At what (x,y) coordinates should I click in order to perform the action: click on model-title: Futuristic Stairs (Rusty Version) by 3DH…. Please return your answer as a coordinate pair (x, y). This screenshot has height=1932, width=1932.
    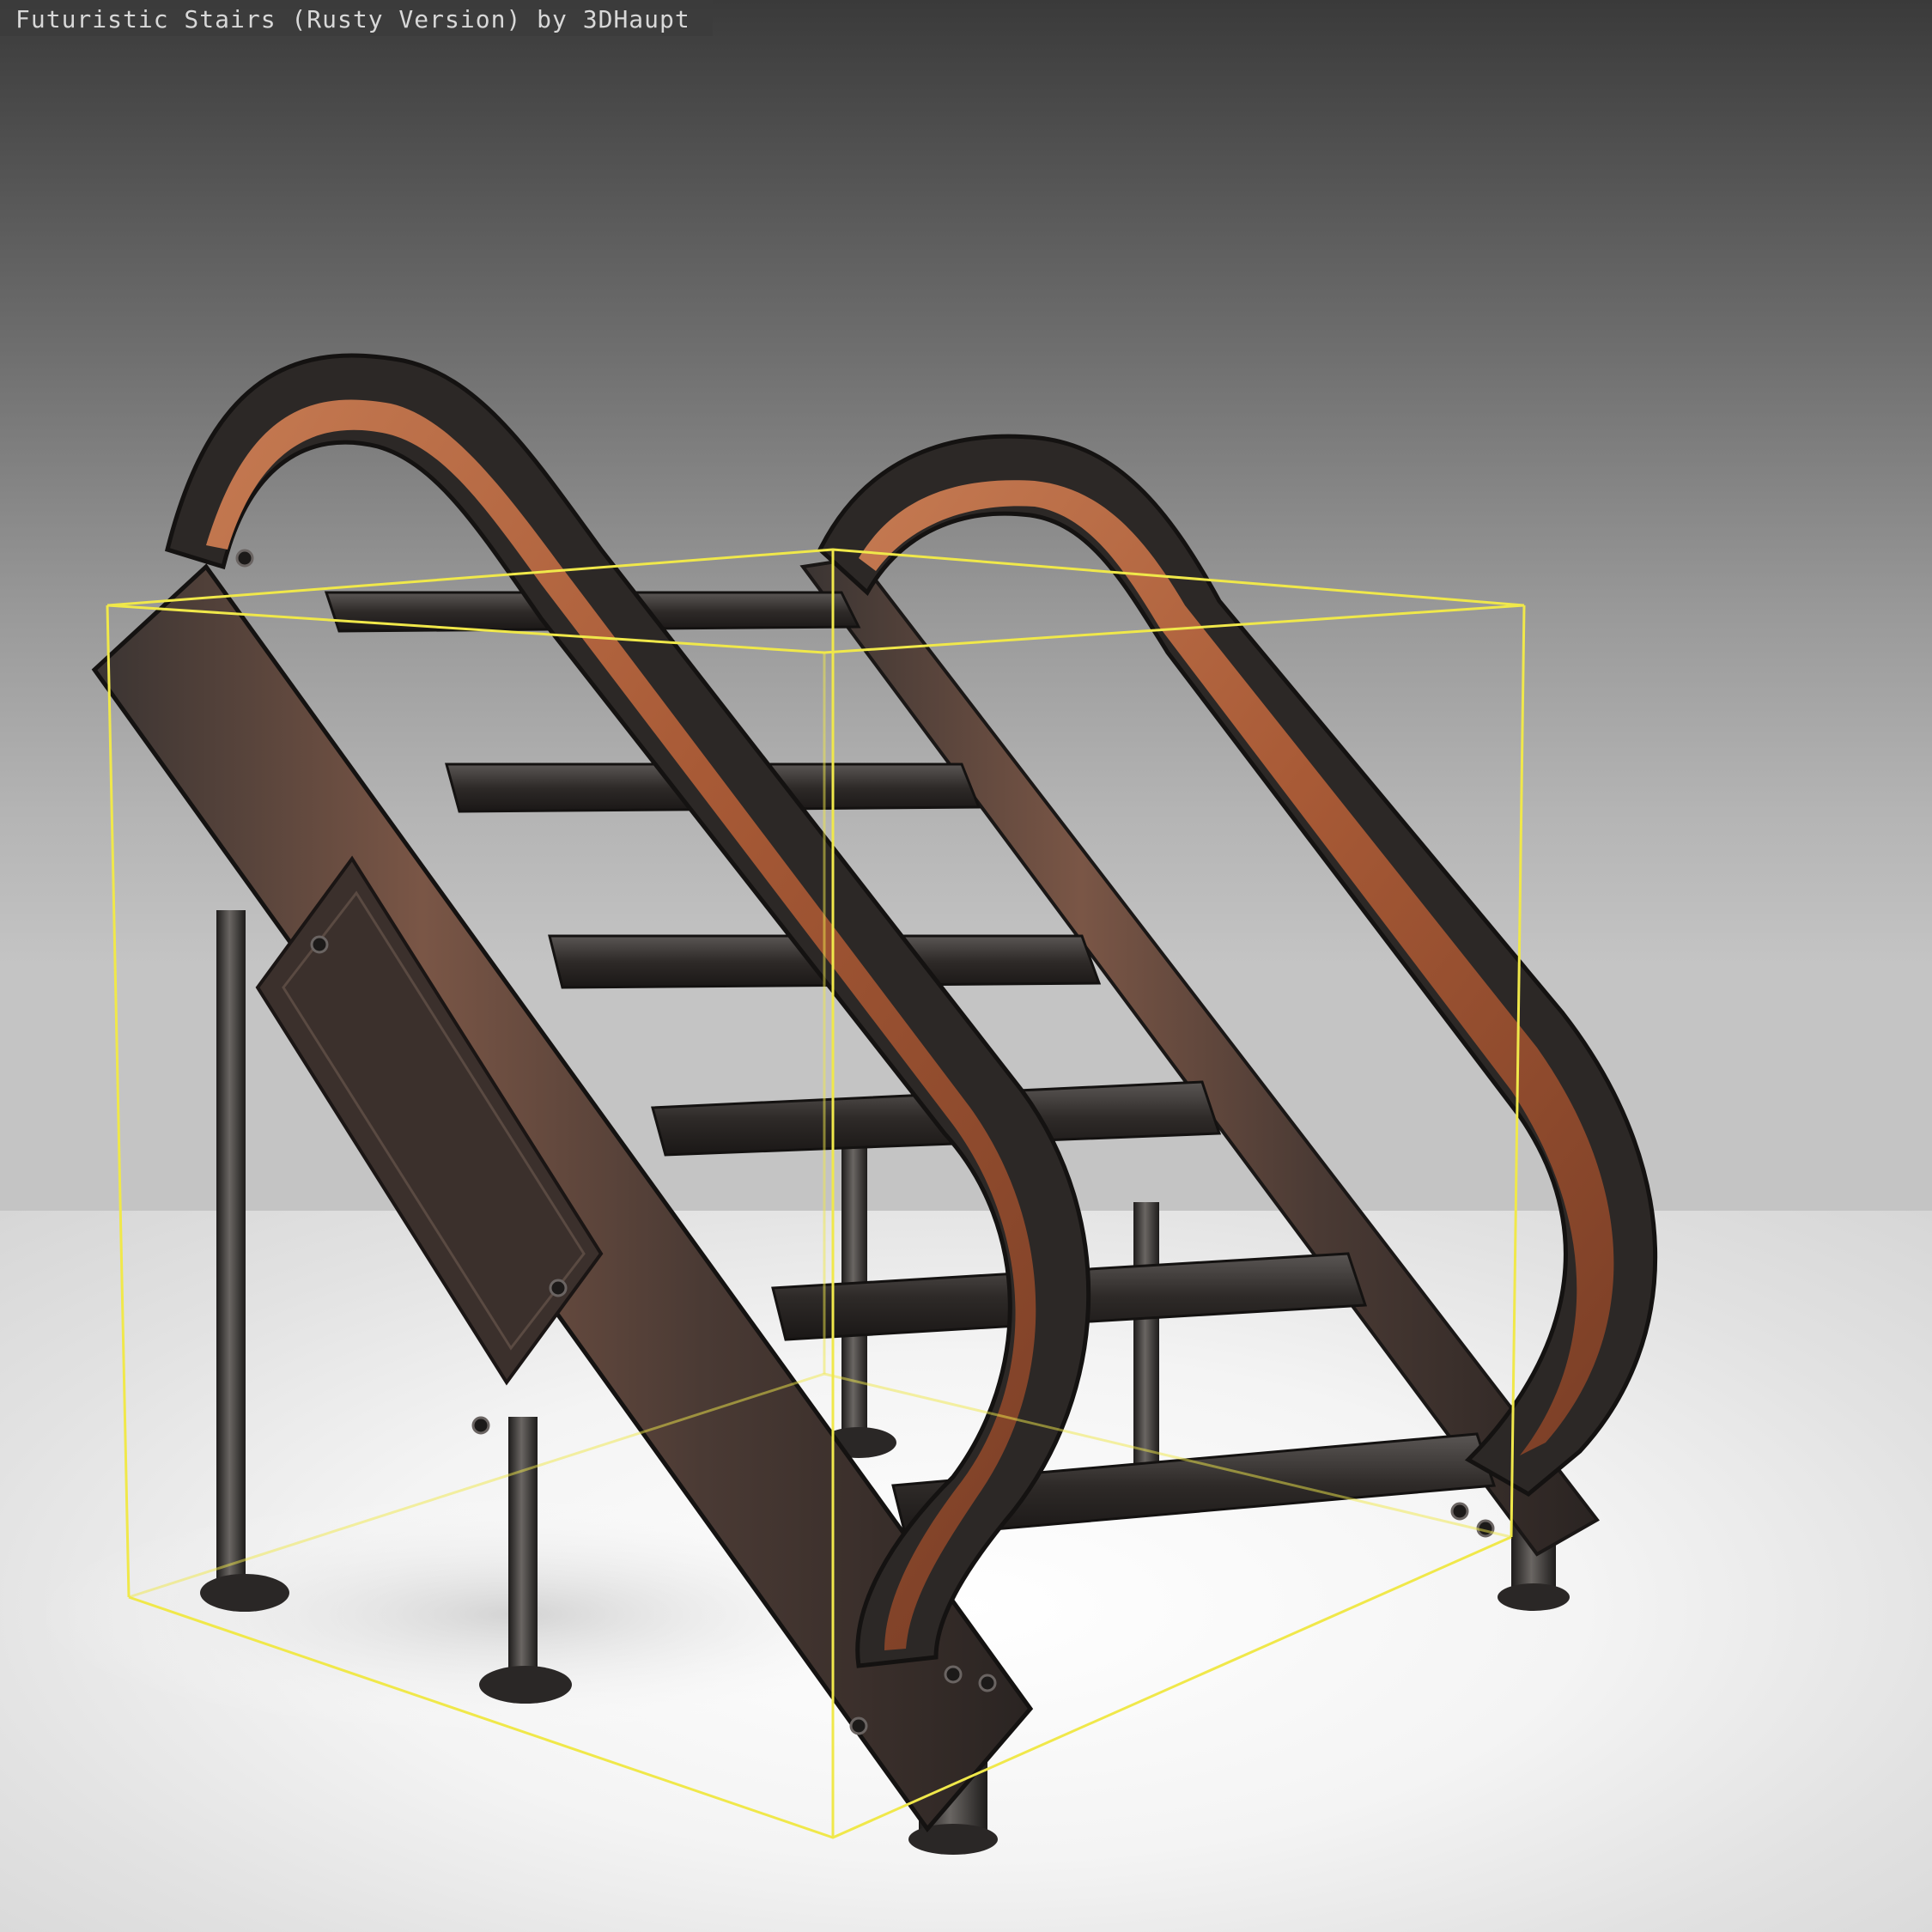
    Looking at the image, I should click on (353, 19).